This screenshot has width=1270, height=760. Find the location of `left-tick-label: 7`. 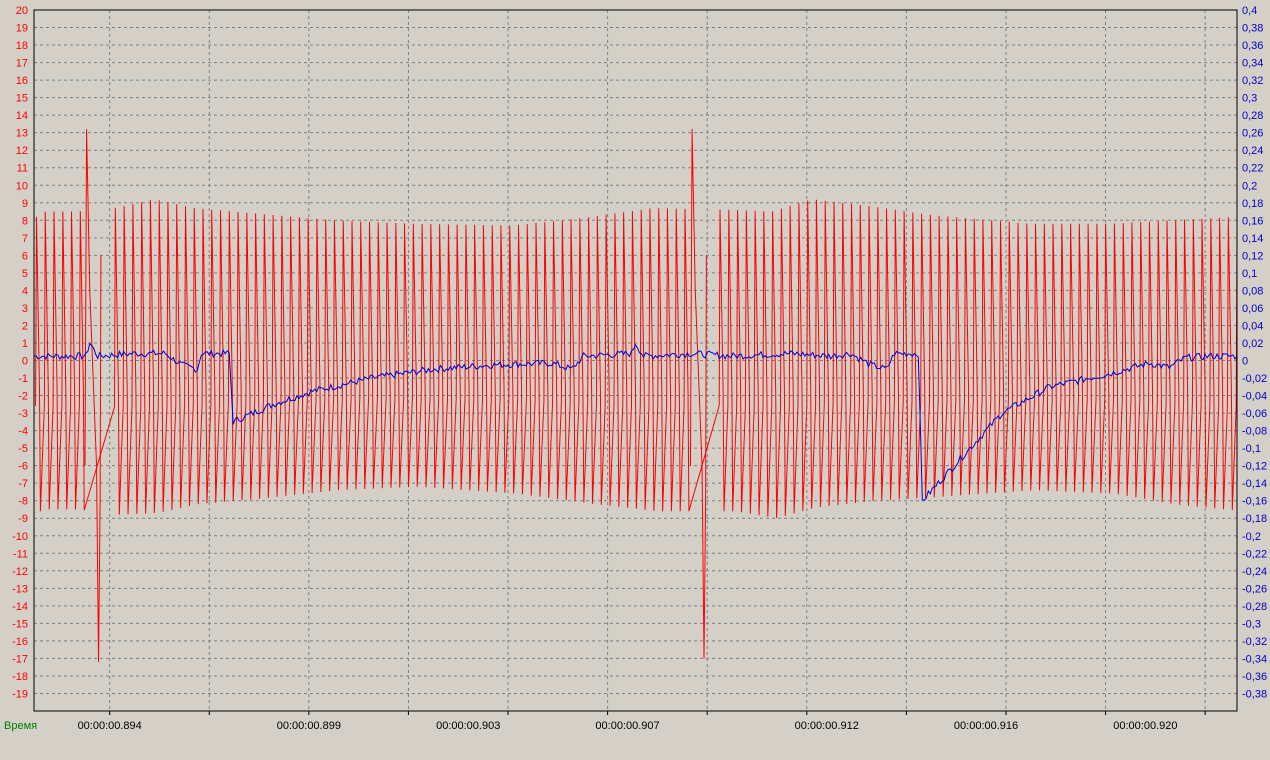

left-tick-label: 7 is located at coordinates (25, 239).